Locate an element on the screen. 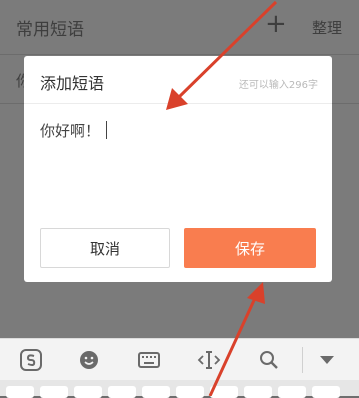 This screenshot has height=398, width=359. plus-icon: + is located at coordinates (276, 24).